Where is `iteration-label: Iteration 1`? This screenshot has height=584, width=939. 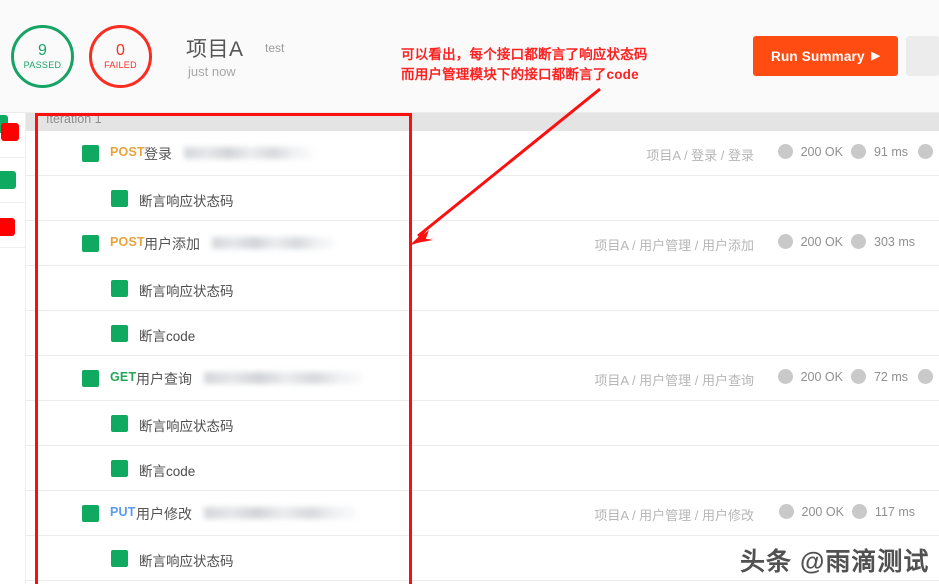 iteration-label: Iteration 1 is located at coordinates (74, 119).